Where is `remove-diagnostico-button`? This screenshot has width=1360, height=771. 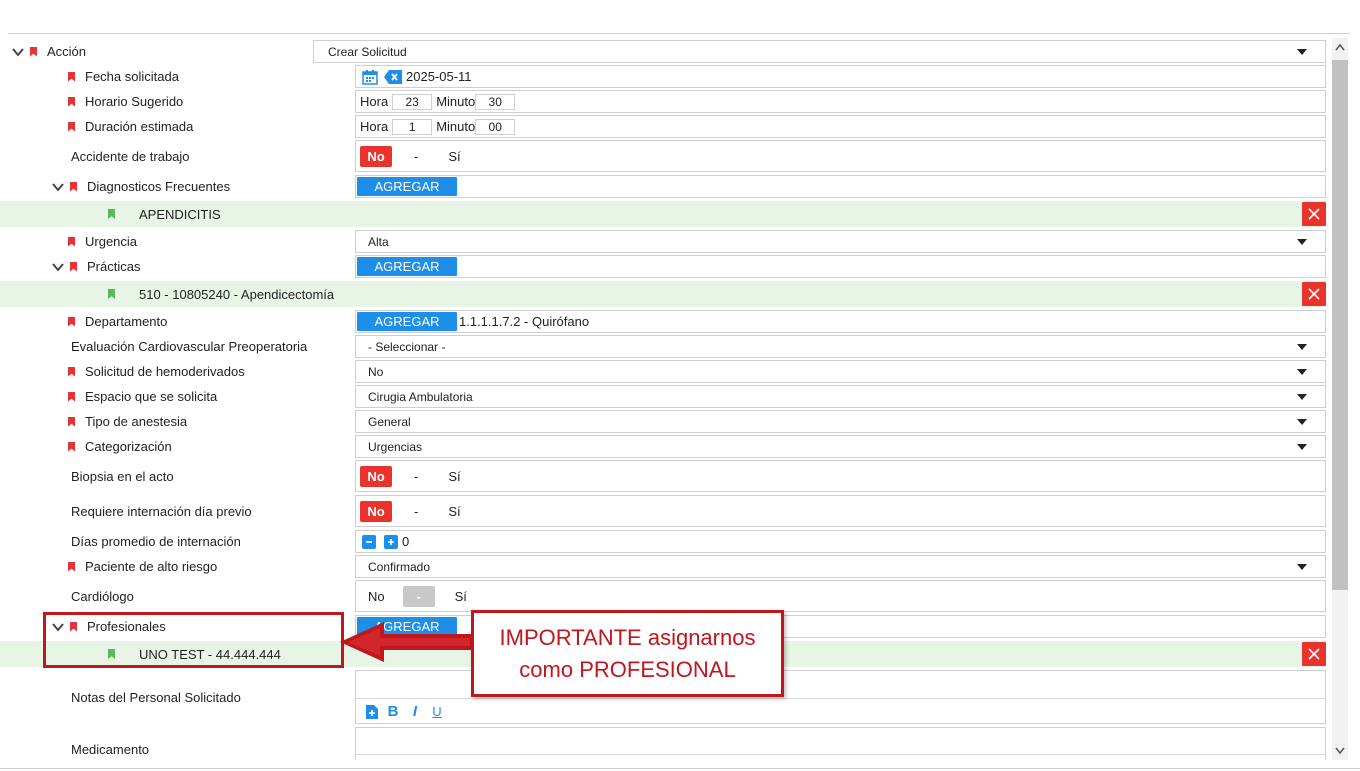
remove-diagnostico-button is located at coordinates (1314, 214).